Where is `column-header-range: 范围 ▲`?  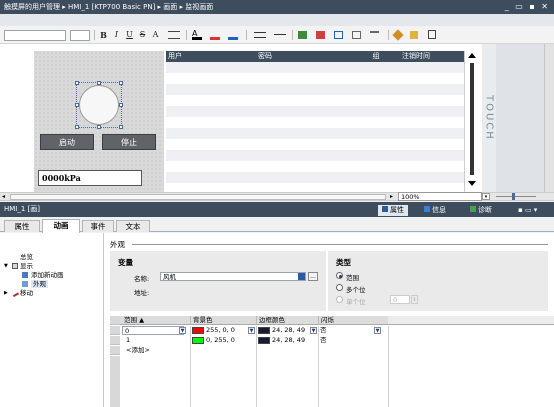
column-header-range: 范围 ▲ is located at coordinates (155, 320).